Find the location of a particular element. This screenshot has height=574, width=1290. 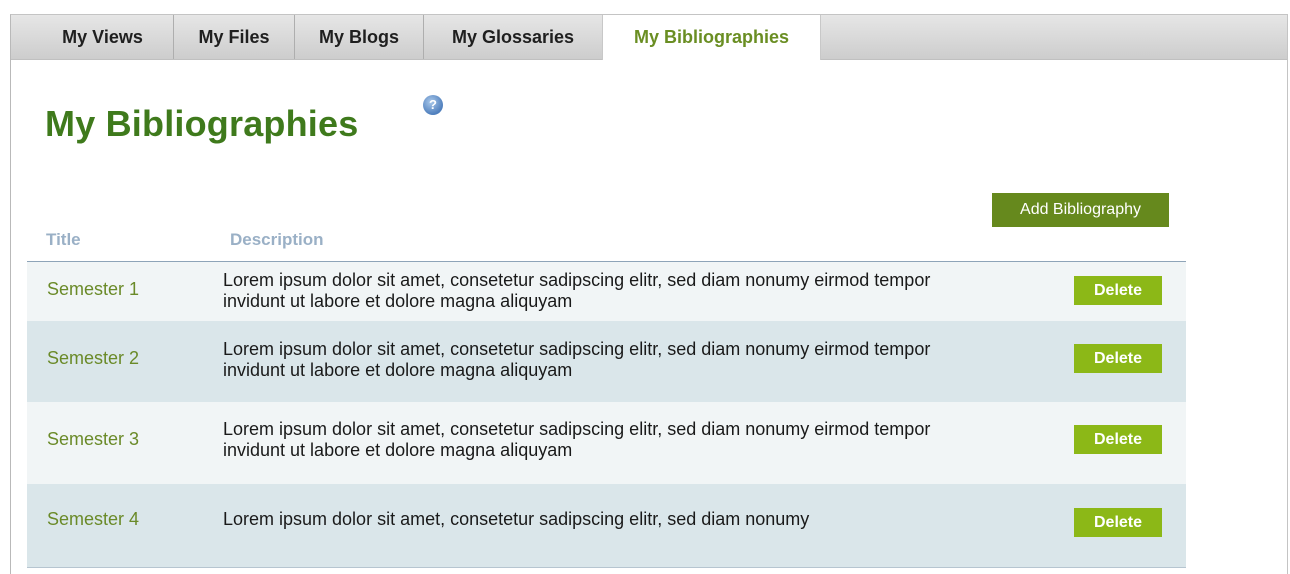

page-title: My Bibliographies is located at coordinates (202, 123).